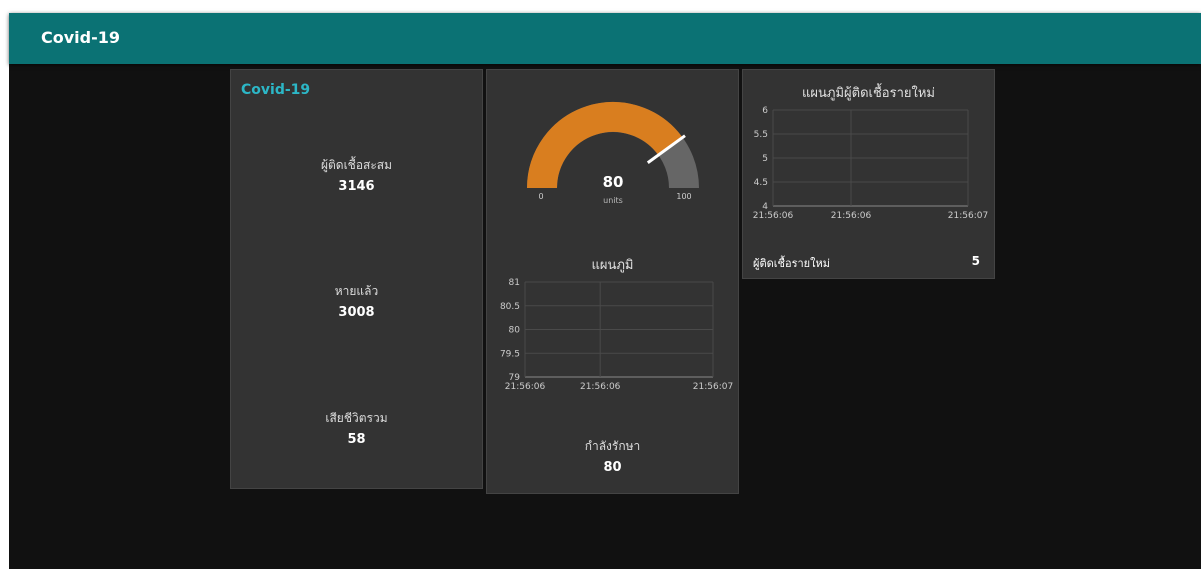 The height and width of the screenshot is (569, 1201). I want to click on gauge-value: 80, so click(613, 182).